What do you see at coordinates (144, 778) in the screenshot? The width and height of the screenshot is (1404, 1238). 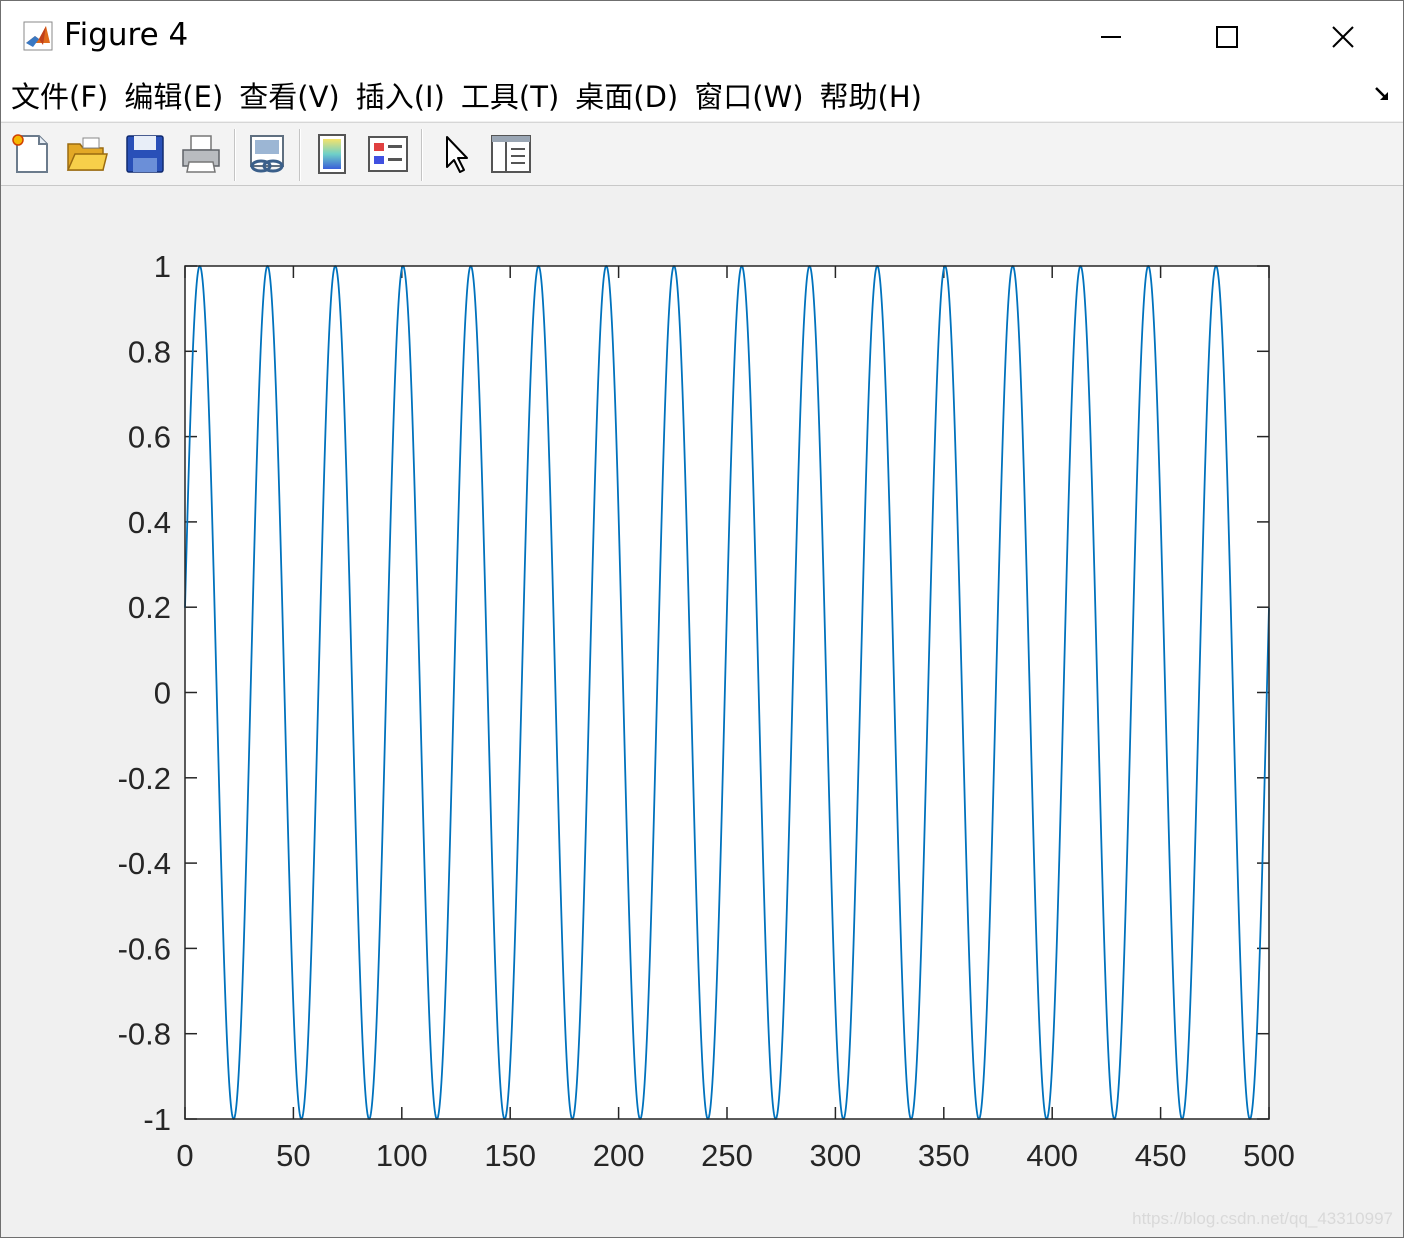 I see `y-tick-label: -0.2` at bounding box center [144, 778].